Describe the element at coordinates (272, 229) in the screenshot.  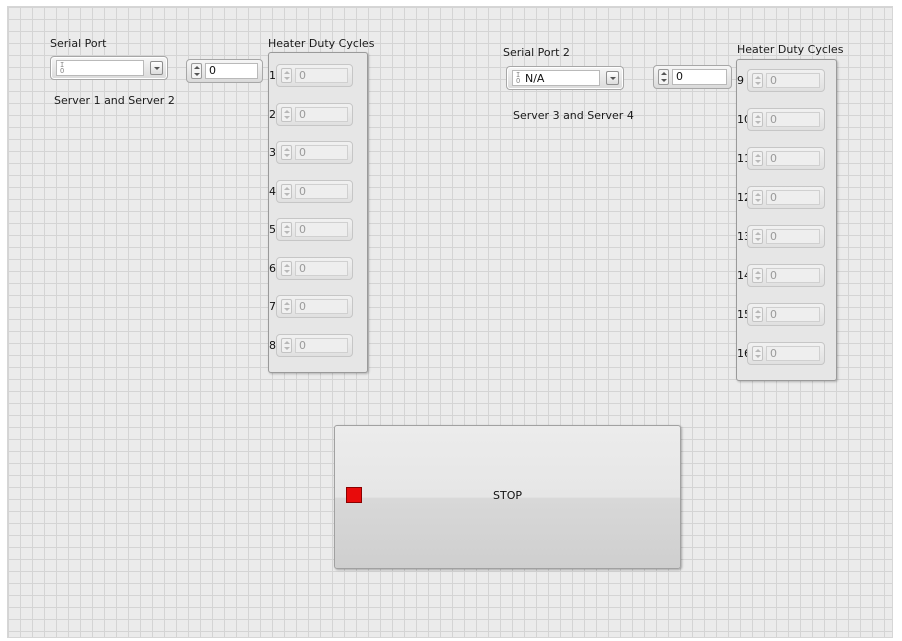
I see `array-index-label: 5` at that location.